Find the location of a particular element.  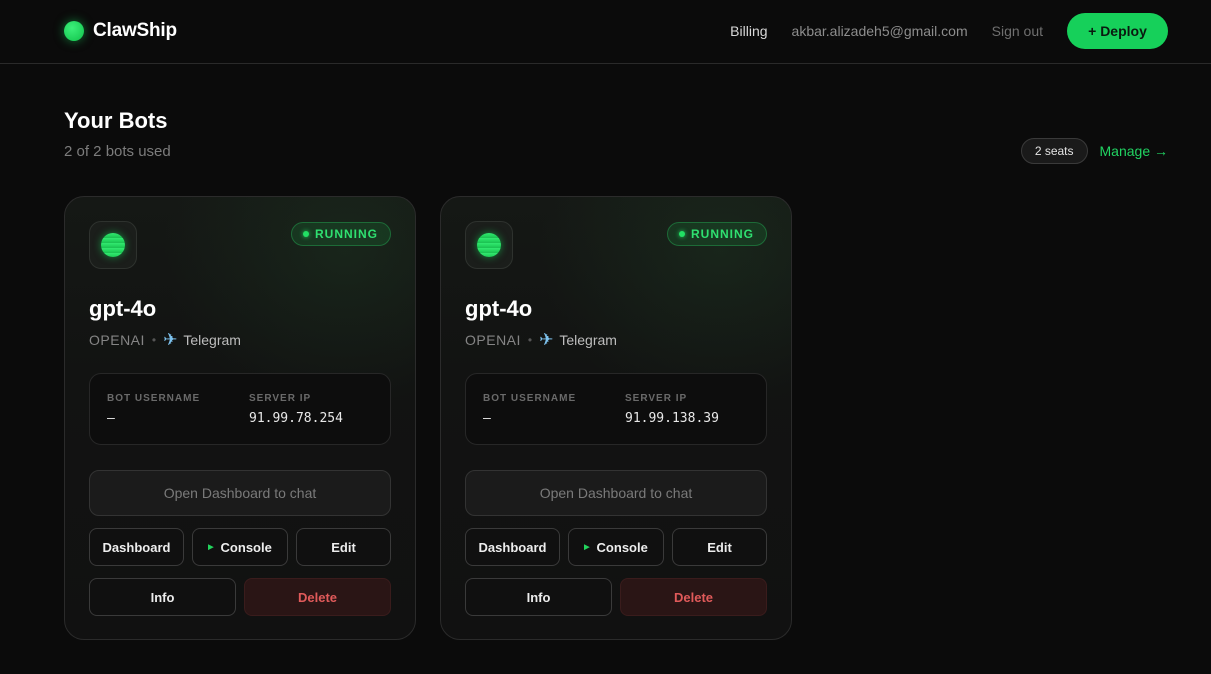

seats-badge: 2 seats is located at coordinates (1054, 151).